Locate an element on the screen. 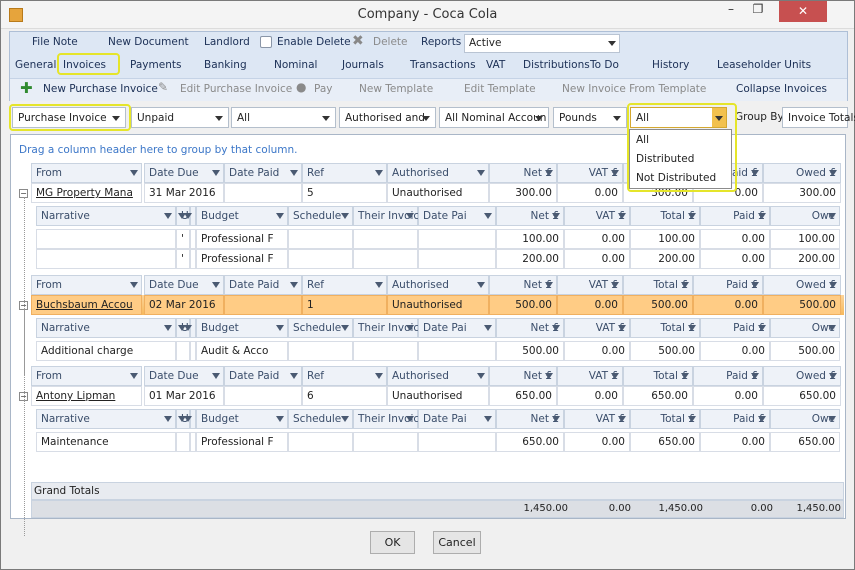 Image resolution: width=855 pixels, height=570 pixels. minimize-button: – is located at coordinates (731, 12).